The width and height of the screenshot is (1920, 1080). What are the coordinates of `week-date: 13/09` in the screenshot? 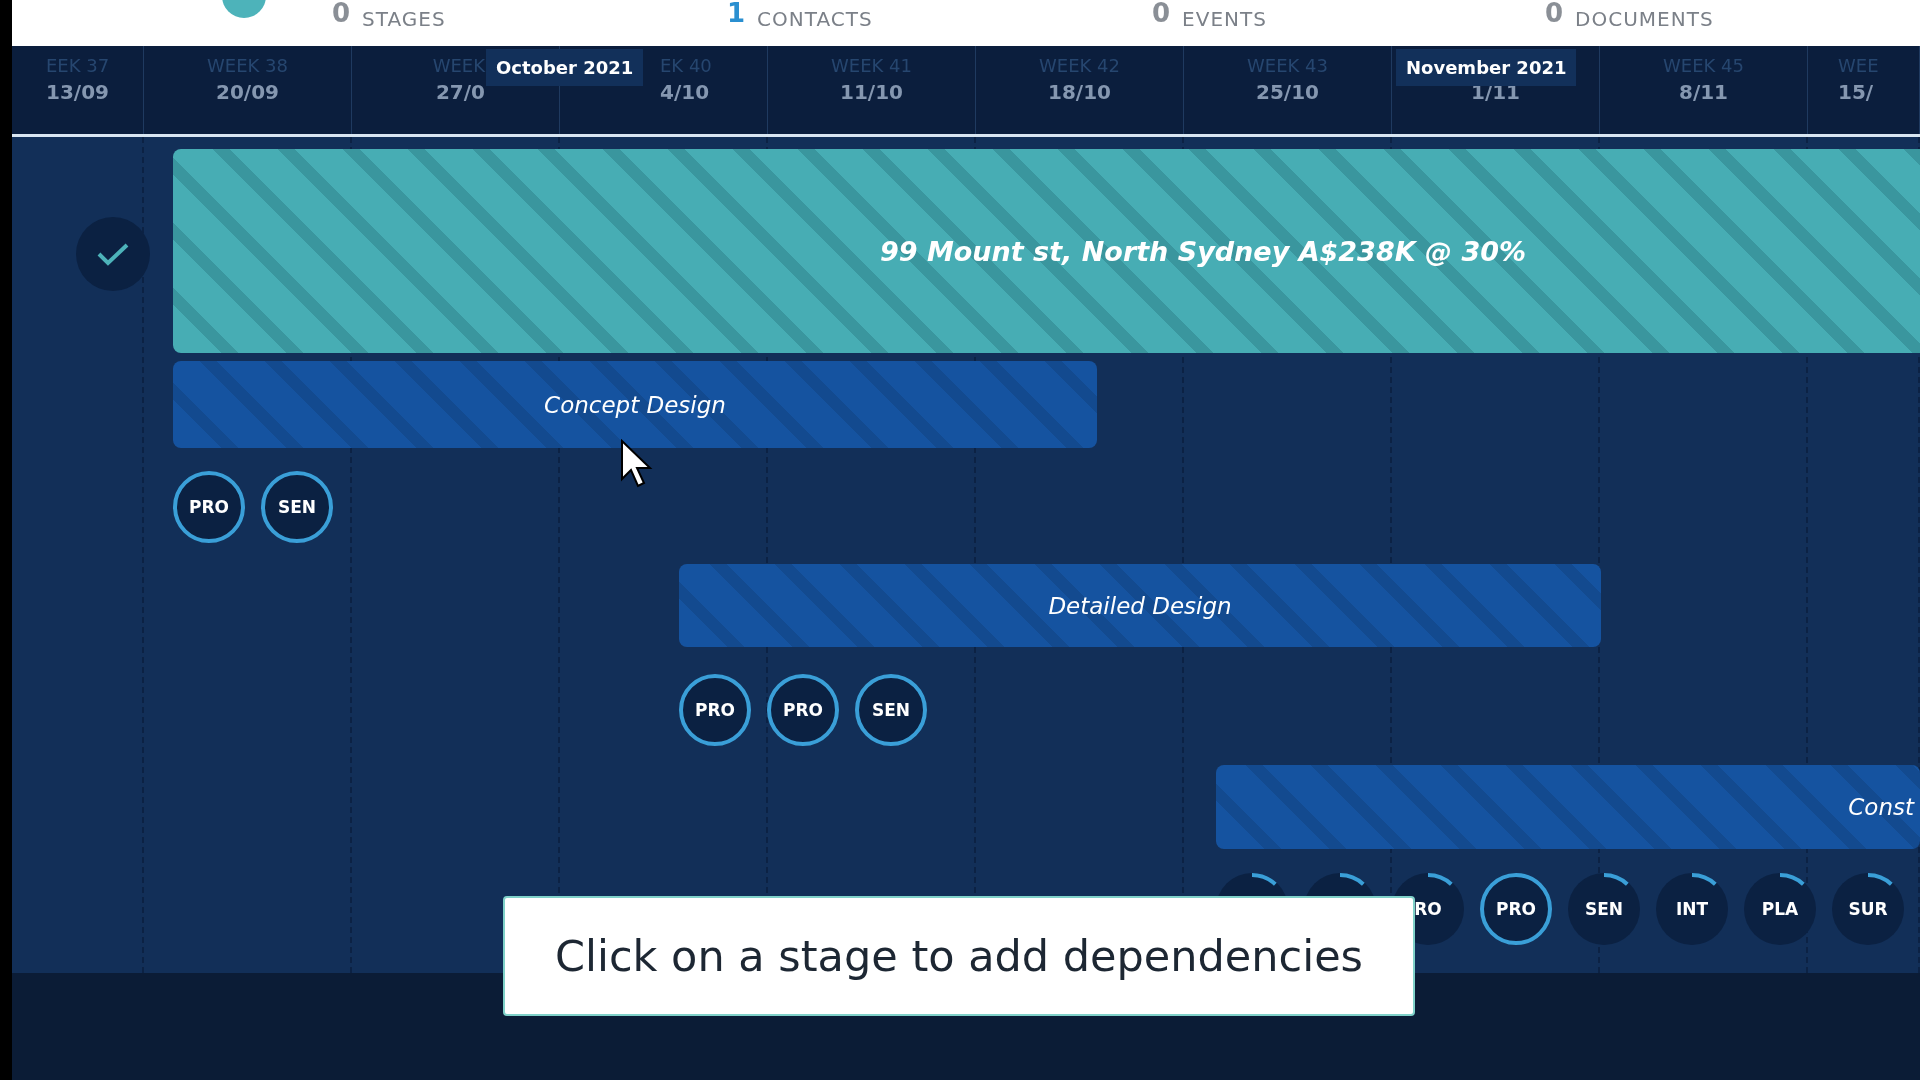 It's located at (77, 92).